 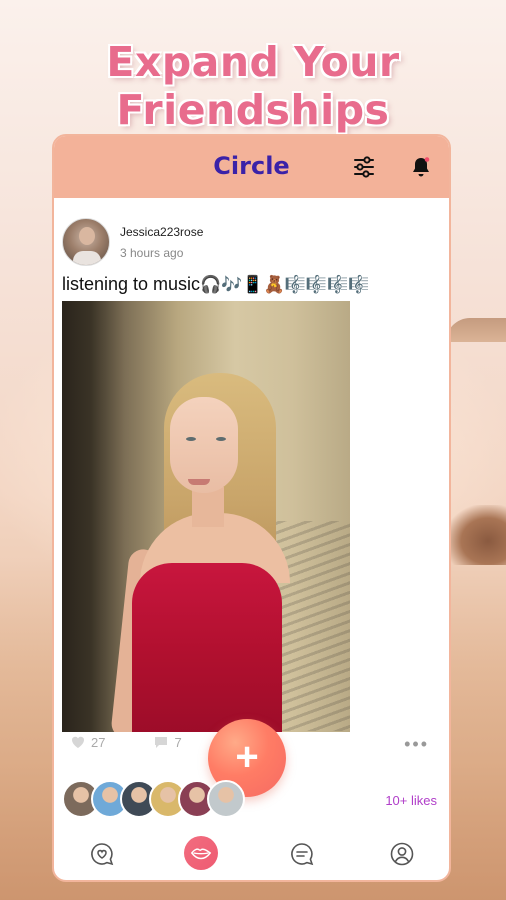 I want to click on avatar, so click(x=86, y=242).